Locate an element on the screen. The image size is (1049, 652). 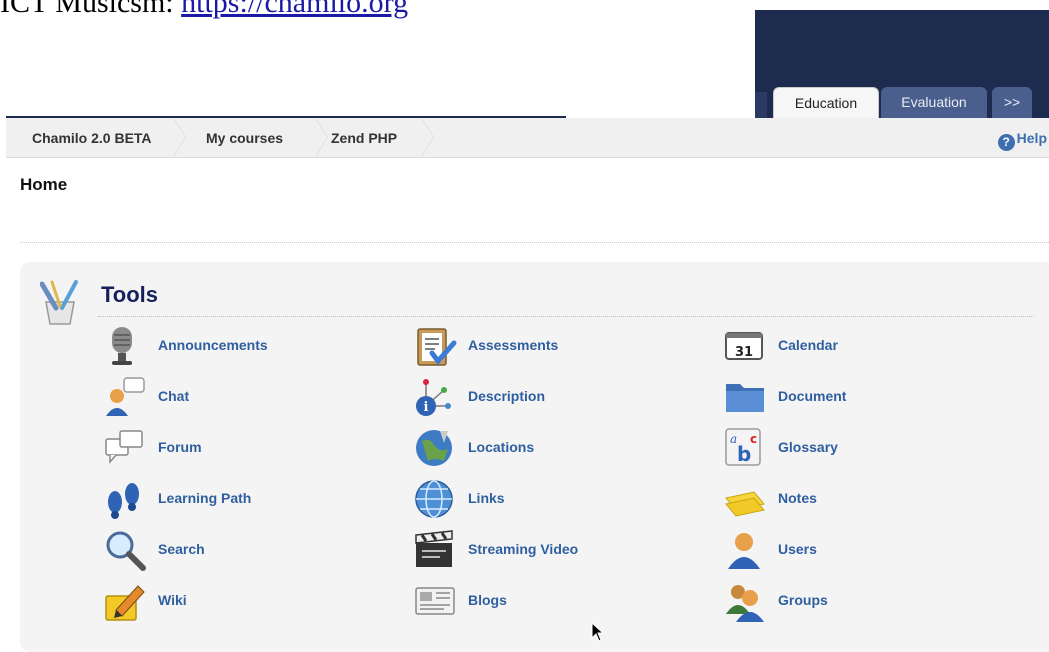
tool-label: Learning Path is located at coordinates (205, 498).